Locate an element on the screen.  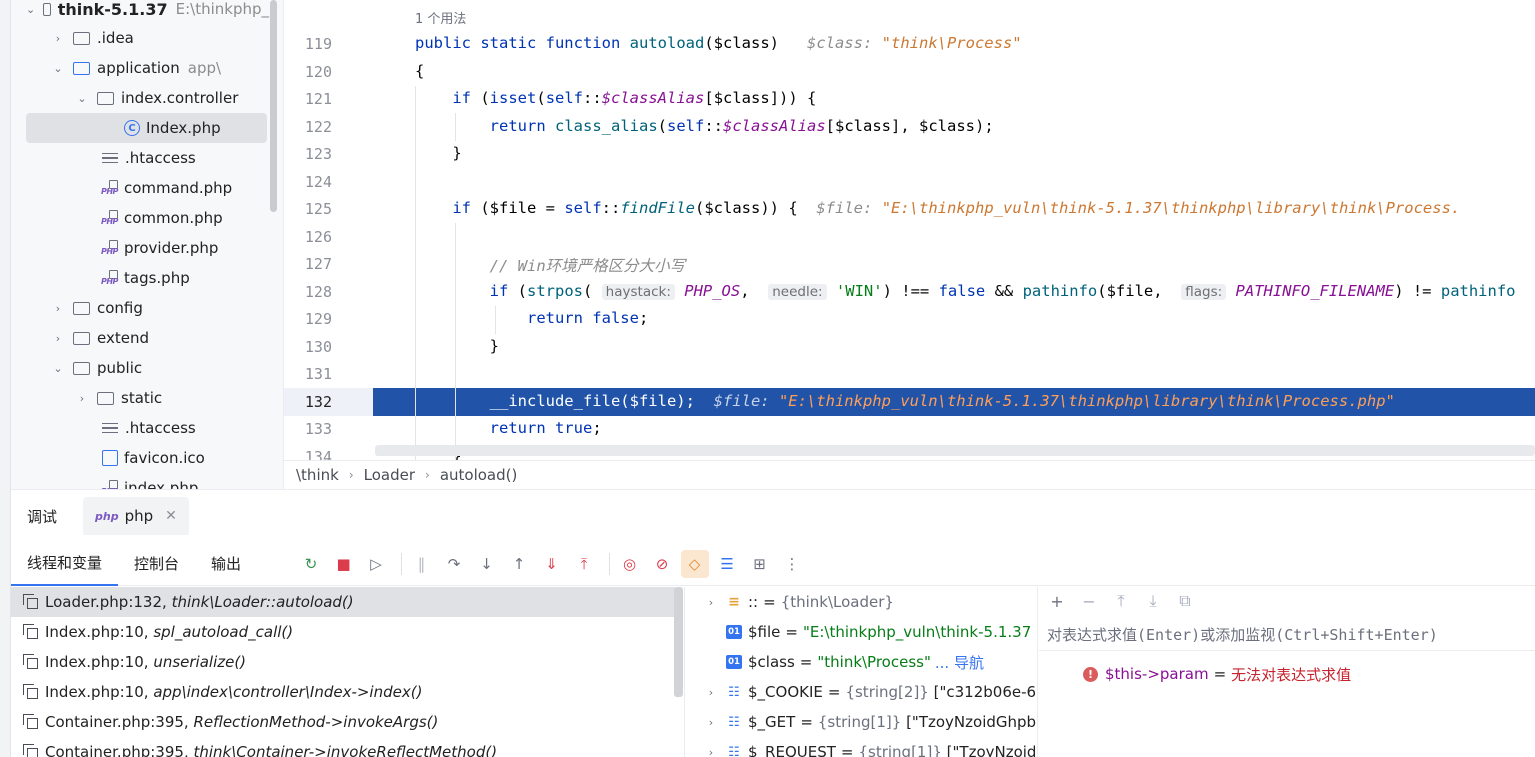
step-over-icon: ↷ is located at coordinates (454, 564).